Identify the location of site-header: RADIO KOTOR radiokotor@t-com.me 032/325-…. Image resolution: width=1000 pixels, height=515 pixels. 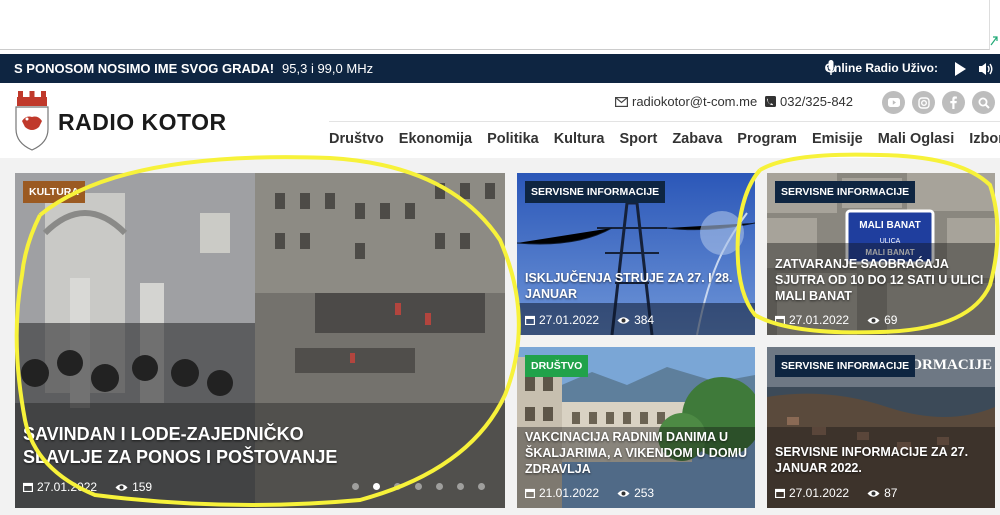
(500, 120).